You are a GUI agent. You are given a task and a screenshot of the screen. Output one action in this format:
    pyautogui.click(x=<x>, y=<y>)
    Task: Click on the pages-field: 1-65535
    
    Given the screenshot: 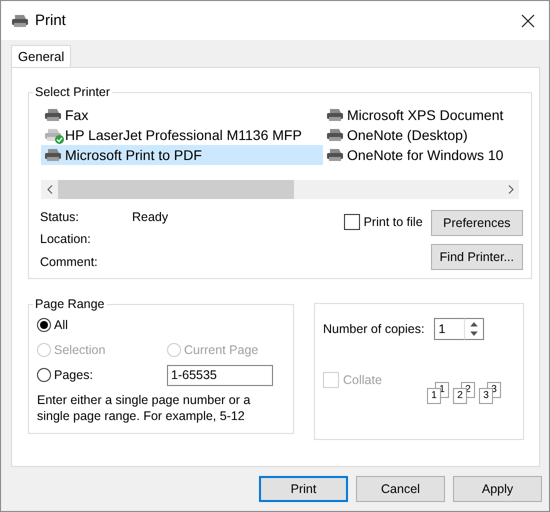 What is the action you would take?
    pyautogui.click(x=220, y=375)
    